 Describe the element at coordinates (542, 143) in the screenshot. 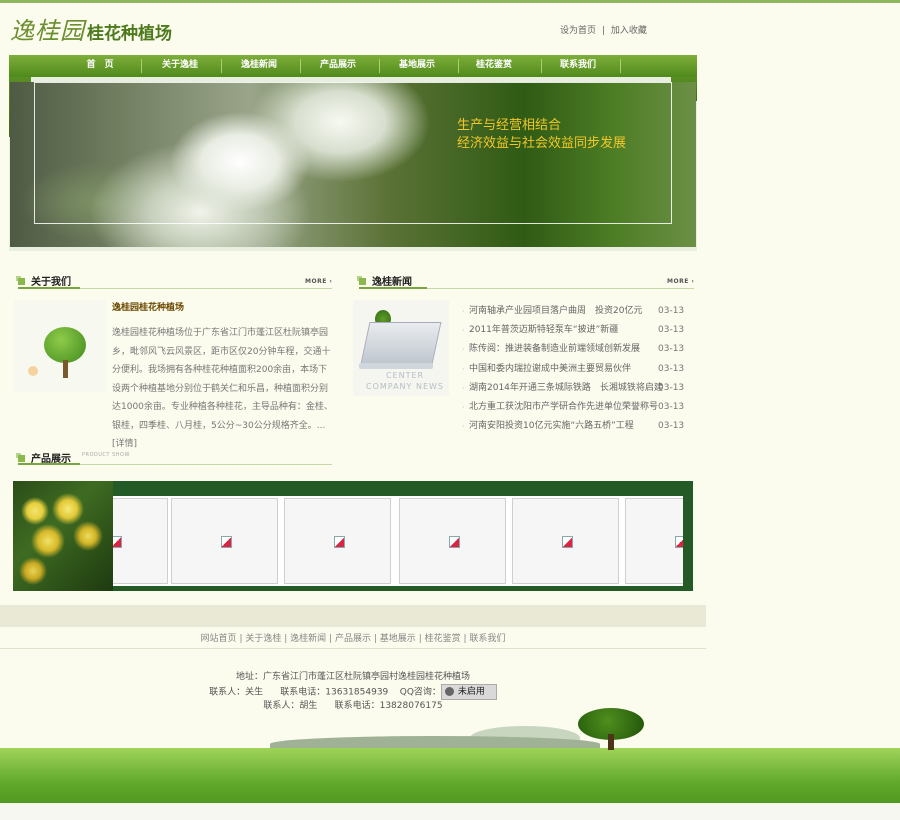

I see `slogan-line-2: 经济效益与社会效益同步发展` at that location.